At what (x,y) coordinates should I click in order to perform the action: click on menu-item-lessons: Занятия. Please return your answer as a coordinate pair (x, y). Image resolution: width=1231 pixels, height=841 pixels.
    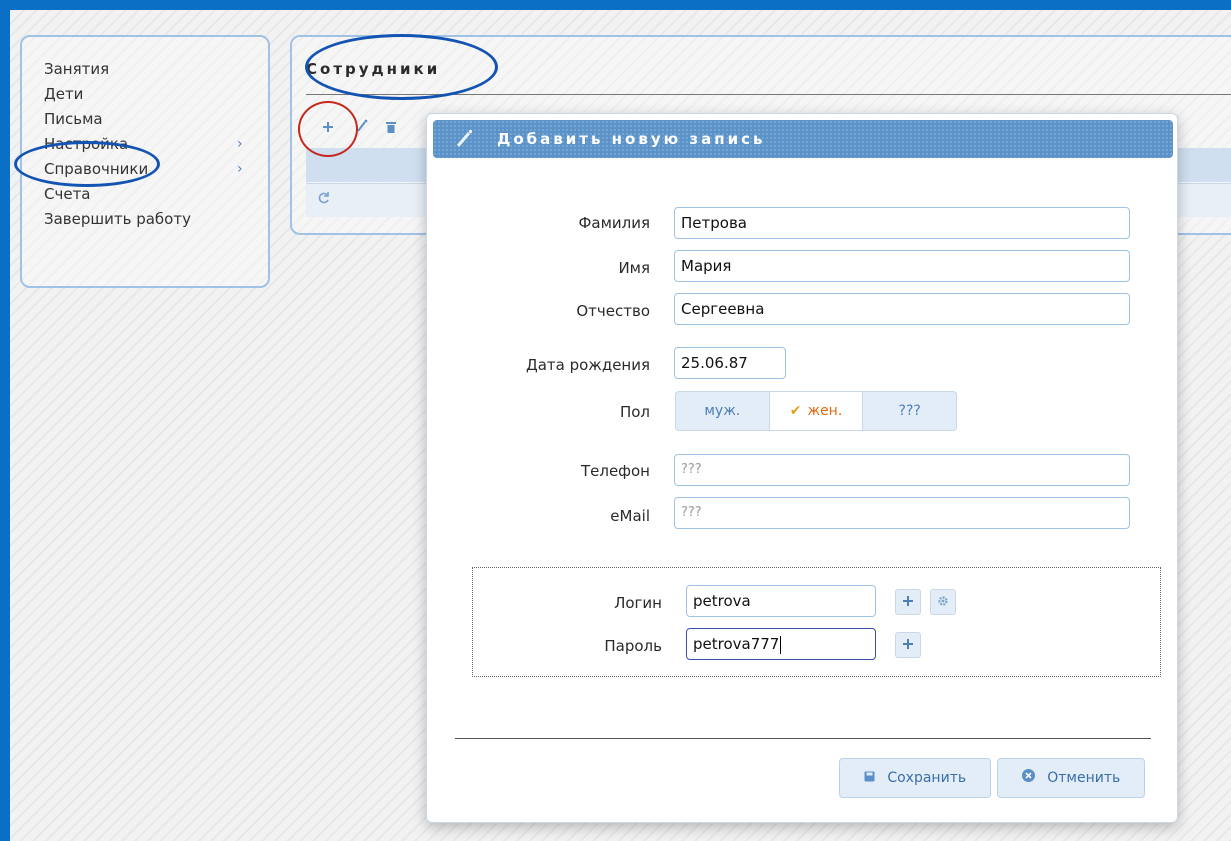
    Looking at the image, I should click on (145, 69).